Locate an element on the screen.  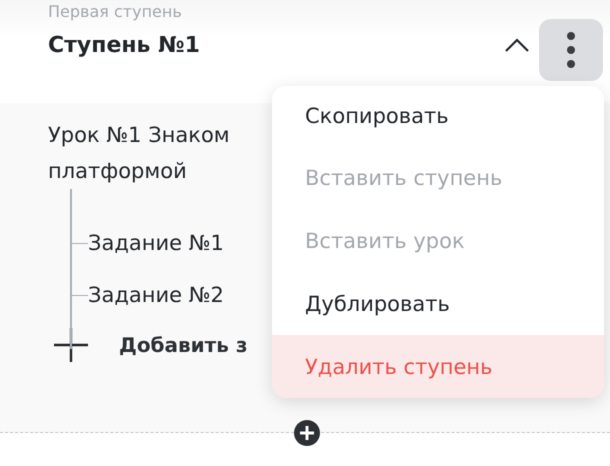
lesson-title: Урок №1 Знаком is located at coordinates (139, 135).